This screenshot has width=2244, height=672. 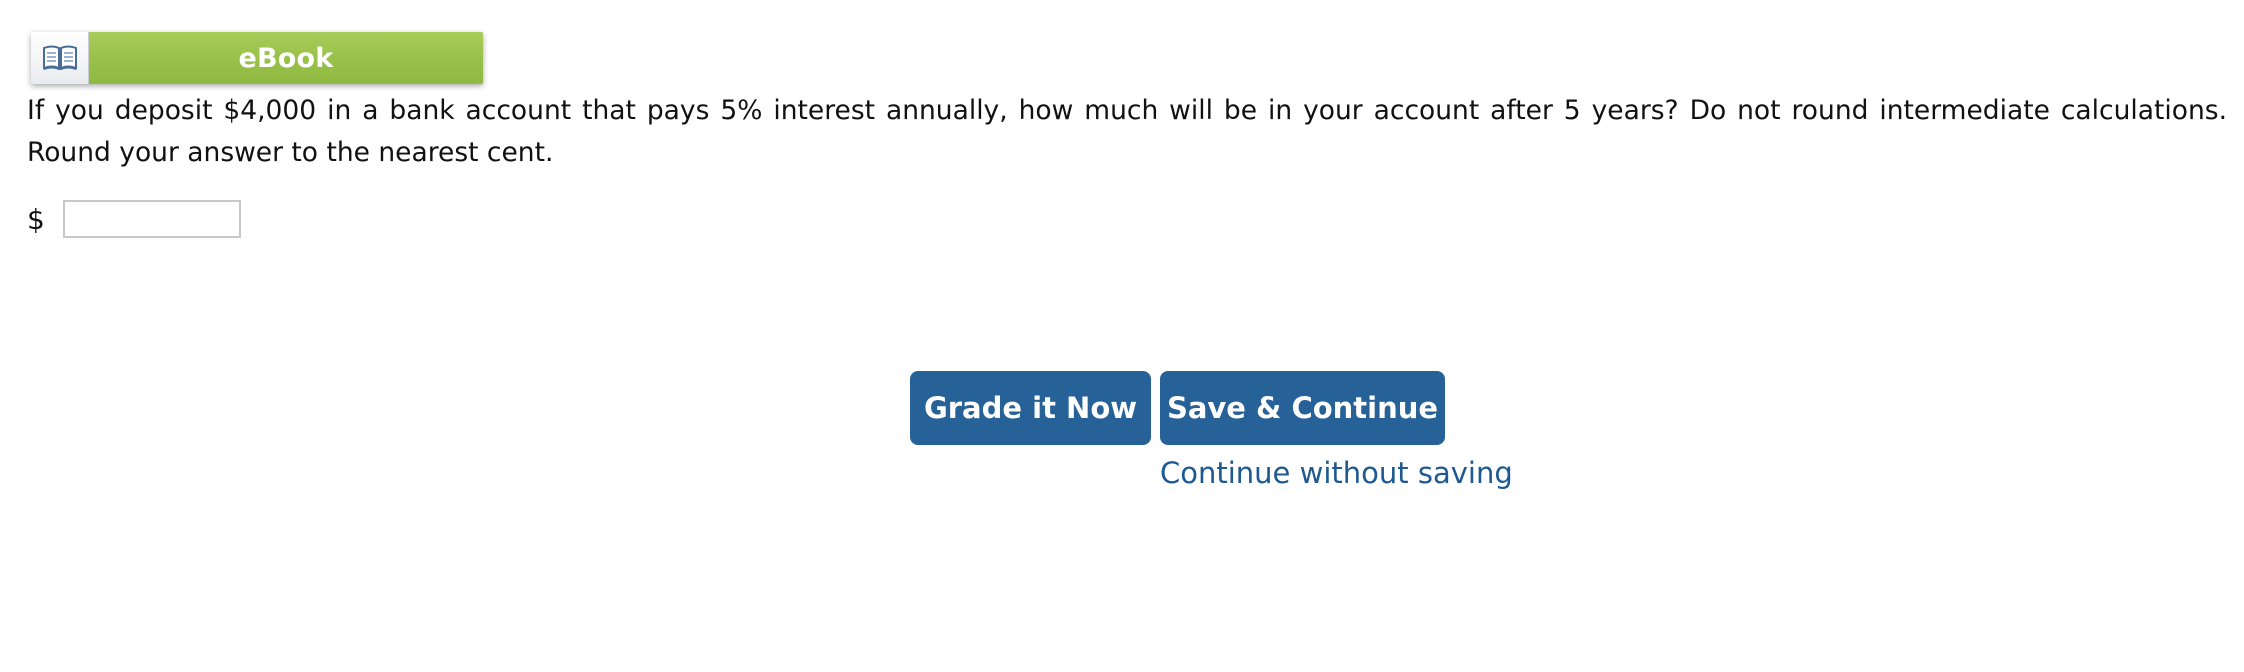 I want to click on ebook-icon-container, so click(x=60, y=58).